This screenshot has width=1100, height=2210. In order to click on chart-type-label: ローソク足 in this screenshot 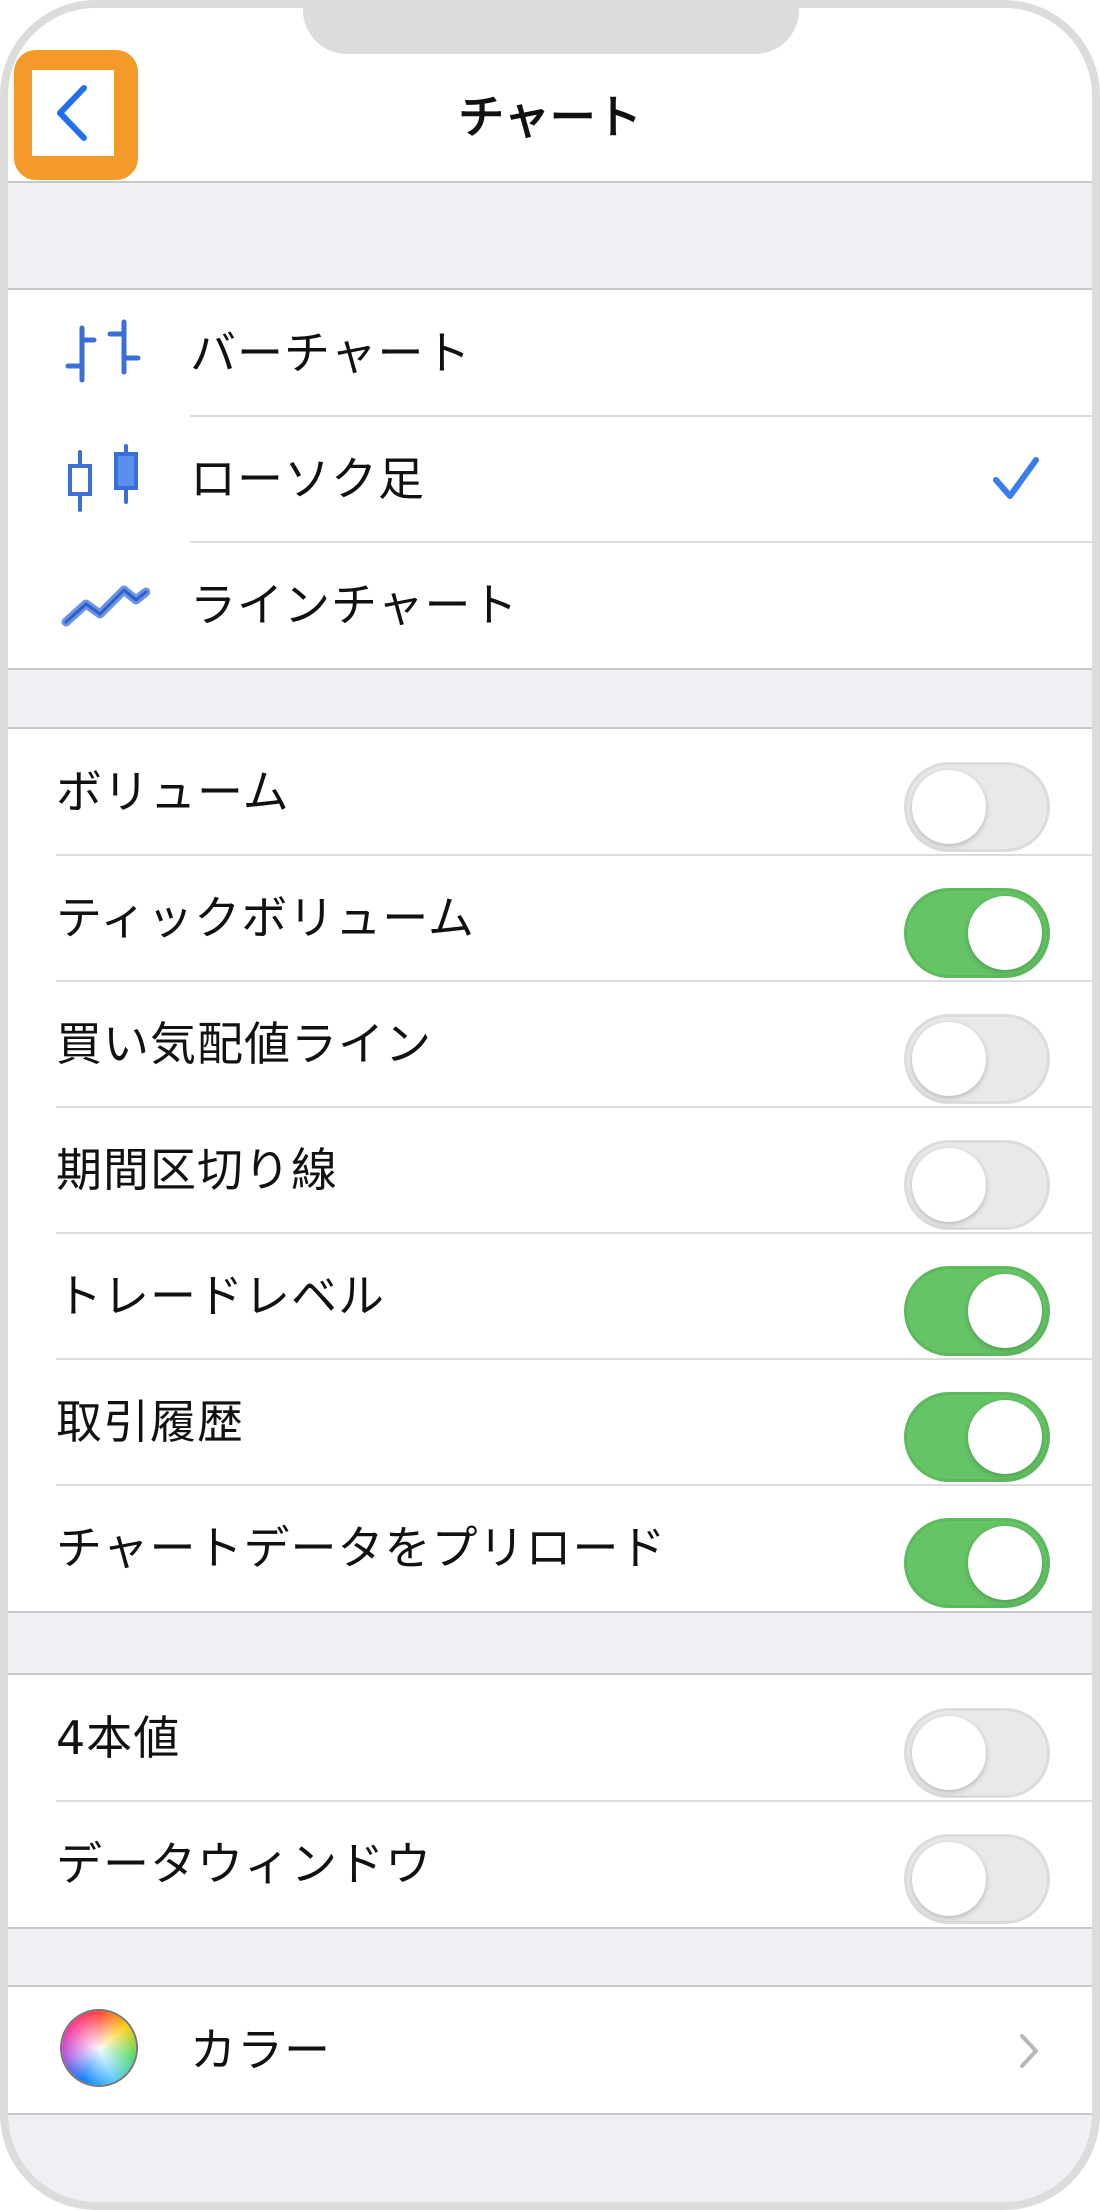, I will do `click(307, 479)`.